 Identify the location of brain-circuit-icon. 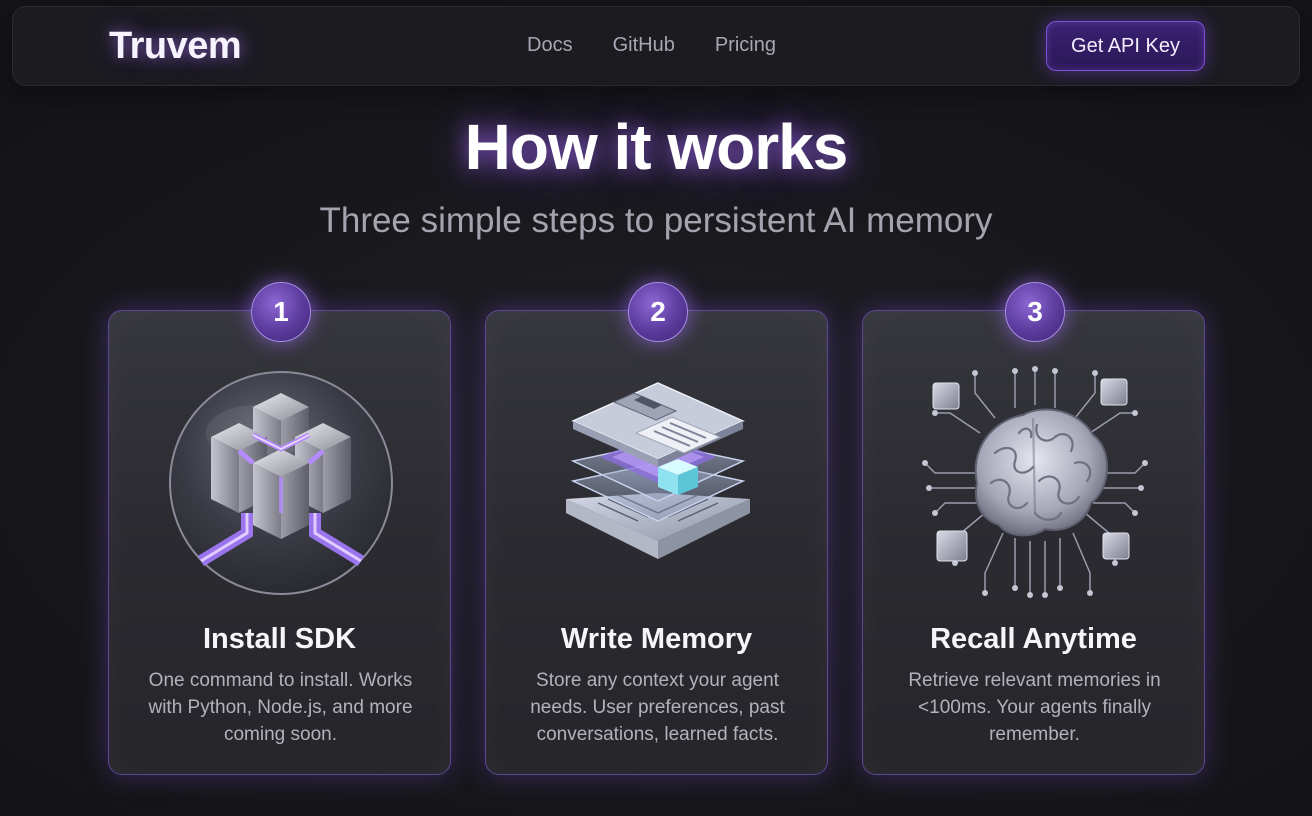
(1035, 482).